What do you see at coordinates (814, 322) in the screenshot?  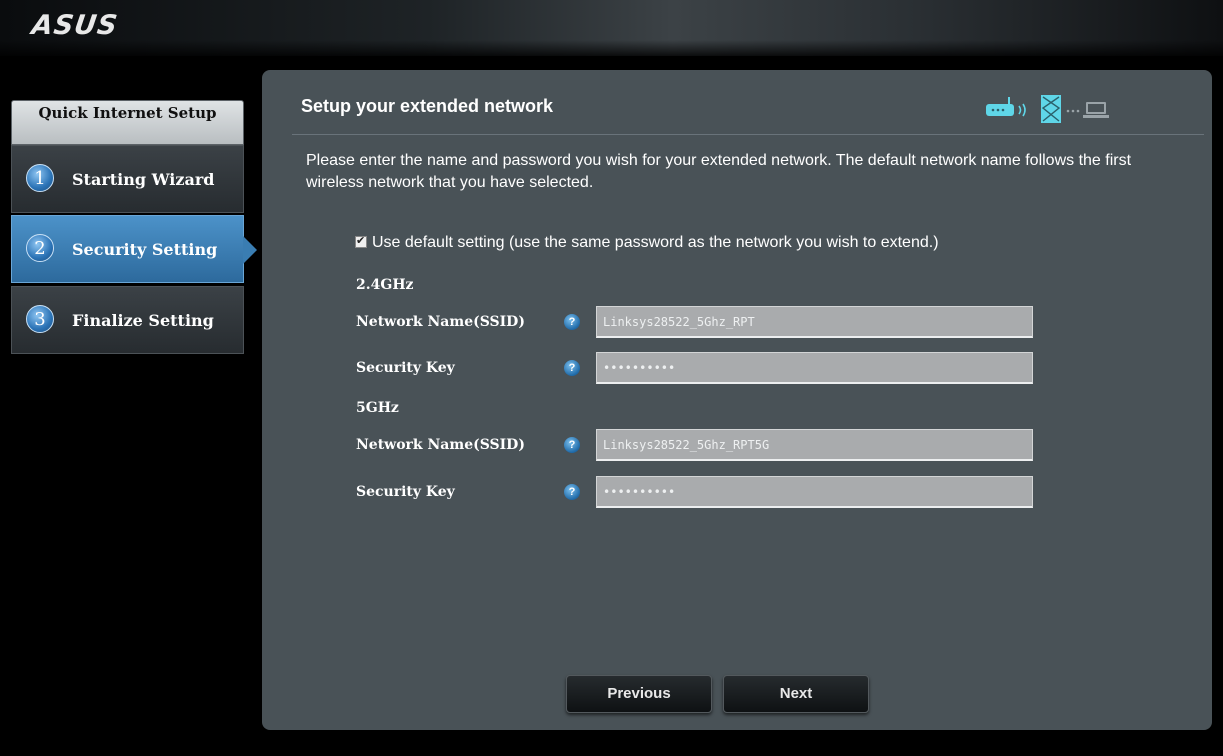 I see `ssid-input-24ghz: Linksys28522_5Ghz_RPT` at bounding box center [814, 322].